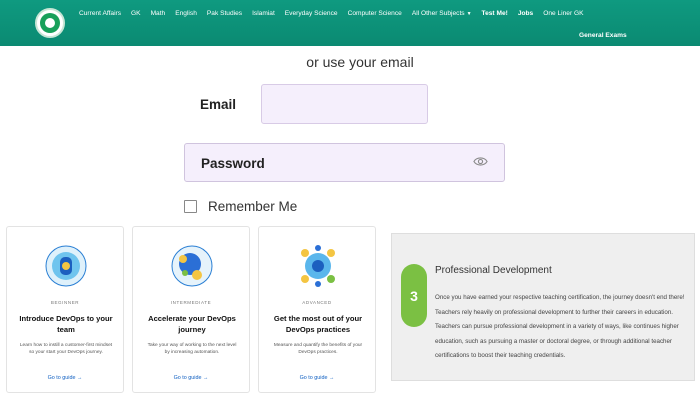  What do you see at coordinates (318, 266) in the screenshot?
I see `practices-illustration-icon` at bounding box center [318, 266].